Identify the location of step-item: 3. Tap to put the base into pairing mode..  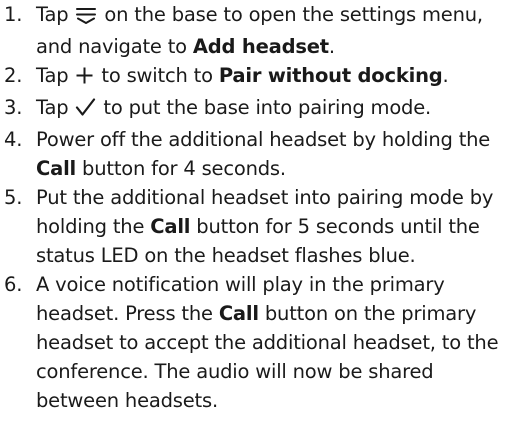
(261, 109).